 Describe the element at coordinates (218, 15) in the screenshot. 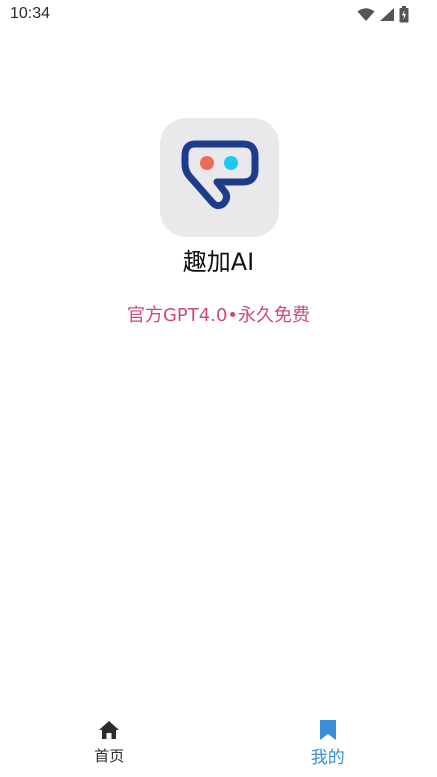

I see `status-bar: 10:34` at that location.